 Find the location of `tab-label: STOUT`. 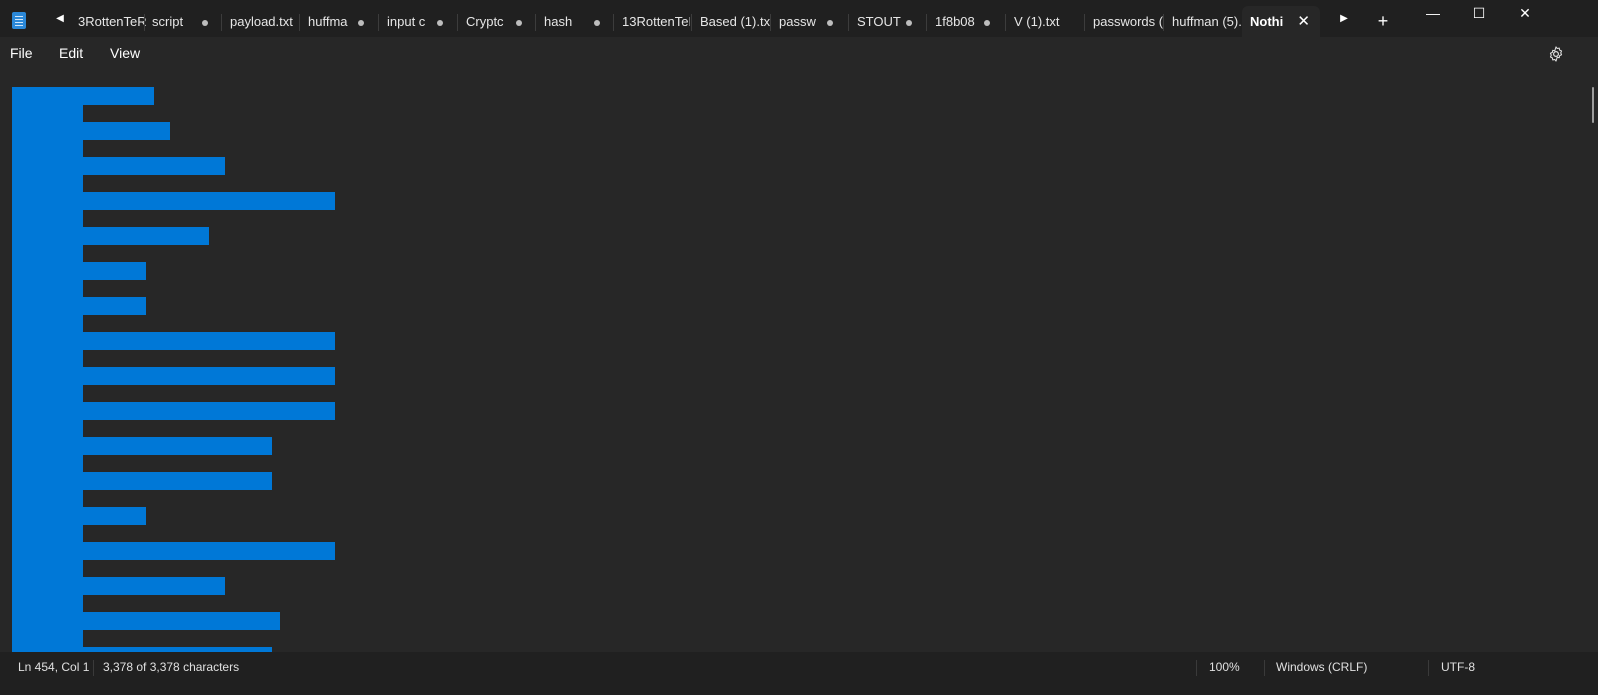

tab-label: STOUT is located at coordinates (879, 21).